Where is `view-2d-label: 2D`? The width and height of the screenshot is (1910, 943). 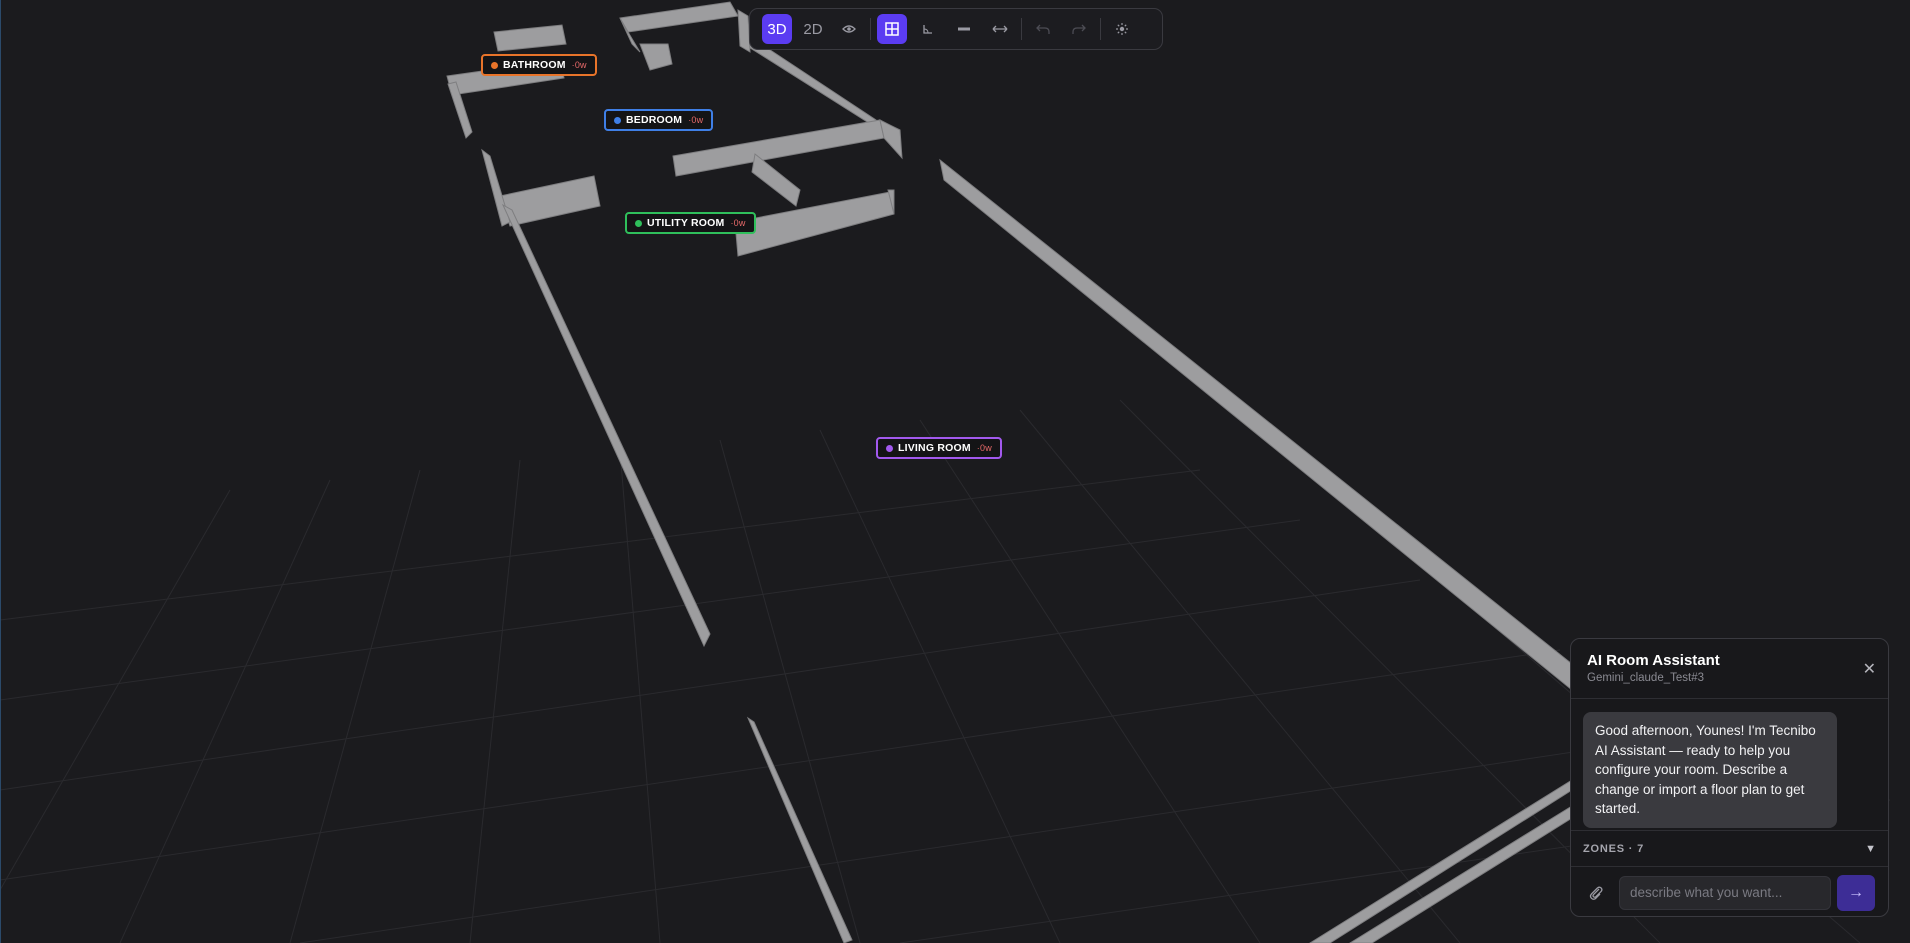 view-2d-label: 2D is located at coordinates (813, 29).